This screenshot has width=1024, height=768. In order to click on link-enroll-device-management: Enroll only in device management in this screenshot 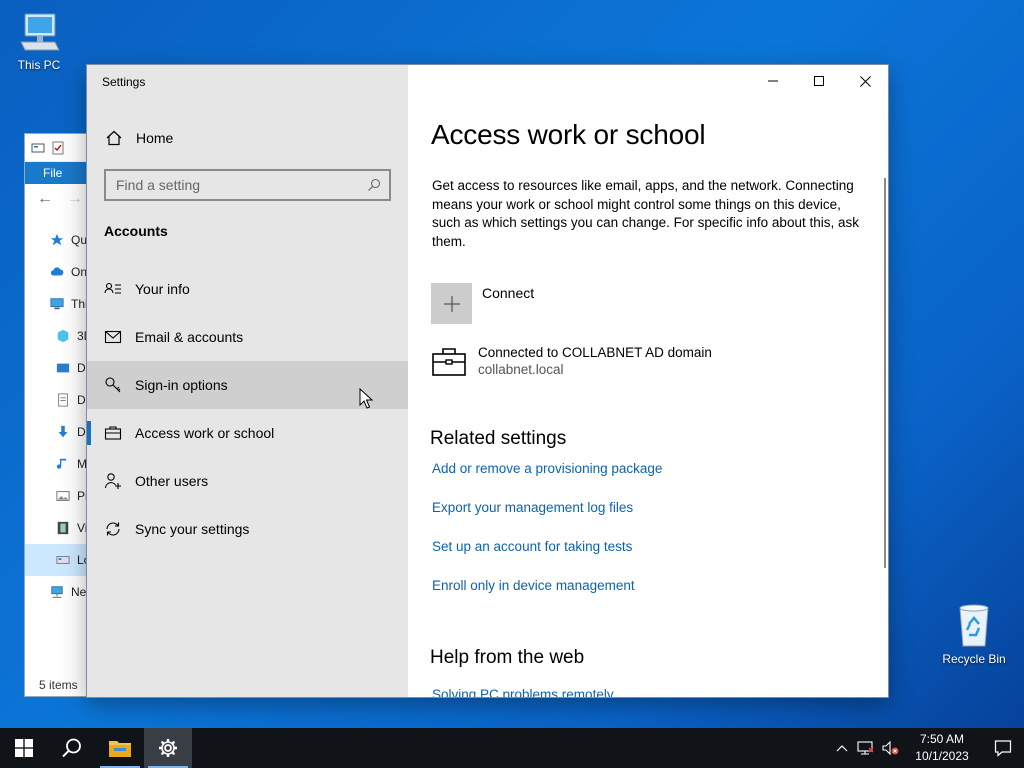, I will do `click(547, 597)`.